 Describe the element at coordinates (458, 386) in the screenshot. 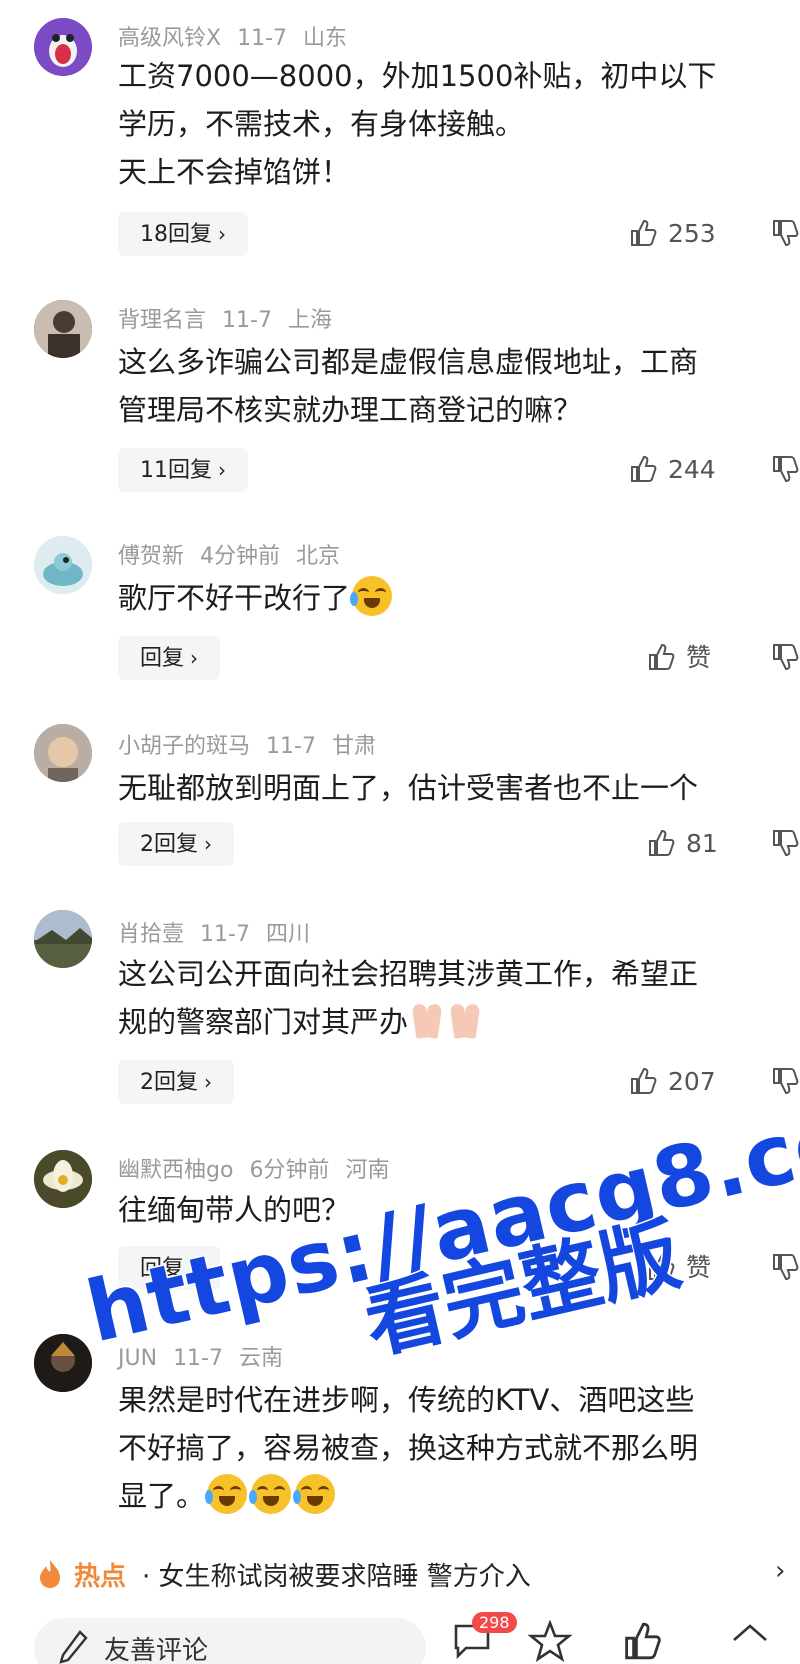

I see `comment-text: 这么多诈骗公司都是虚假信息虚假地址，工商 管理局不核实就办理工商登记的嘛？` at that location.